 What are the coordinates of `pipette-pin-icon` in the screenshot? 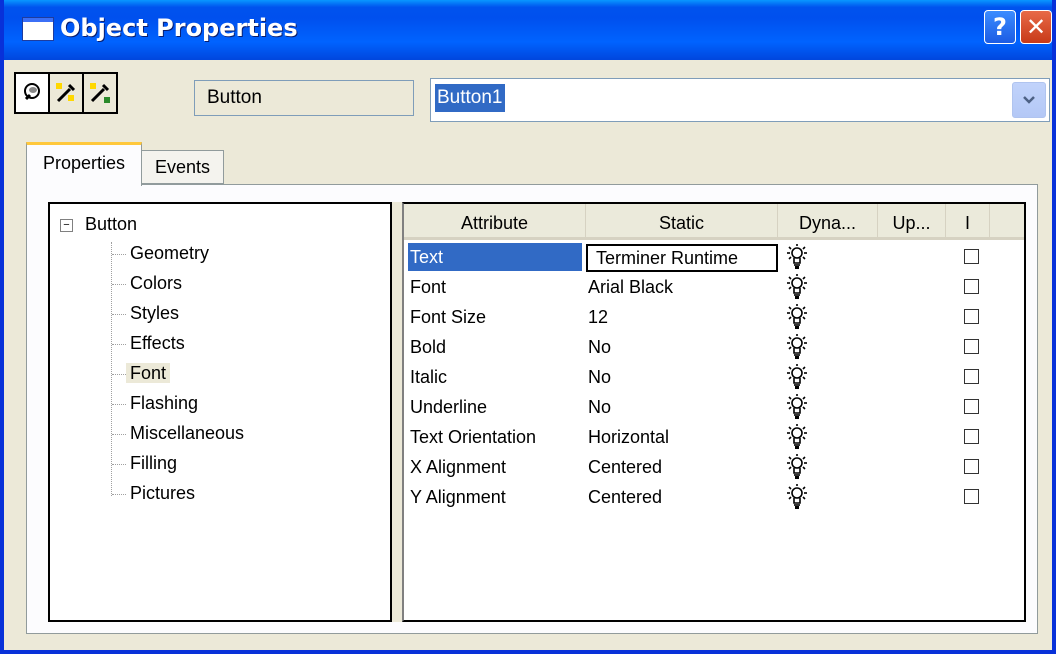 It's located at (100, 93).